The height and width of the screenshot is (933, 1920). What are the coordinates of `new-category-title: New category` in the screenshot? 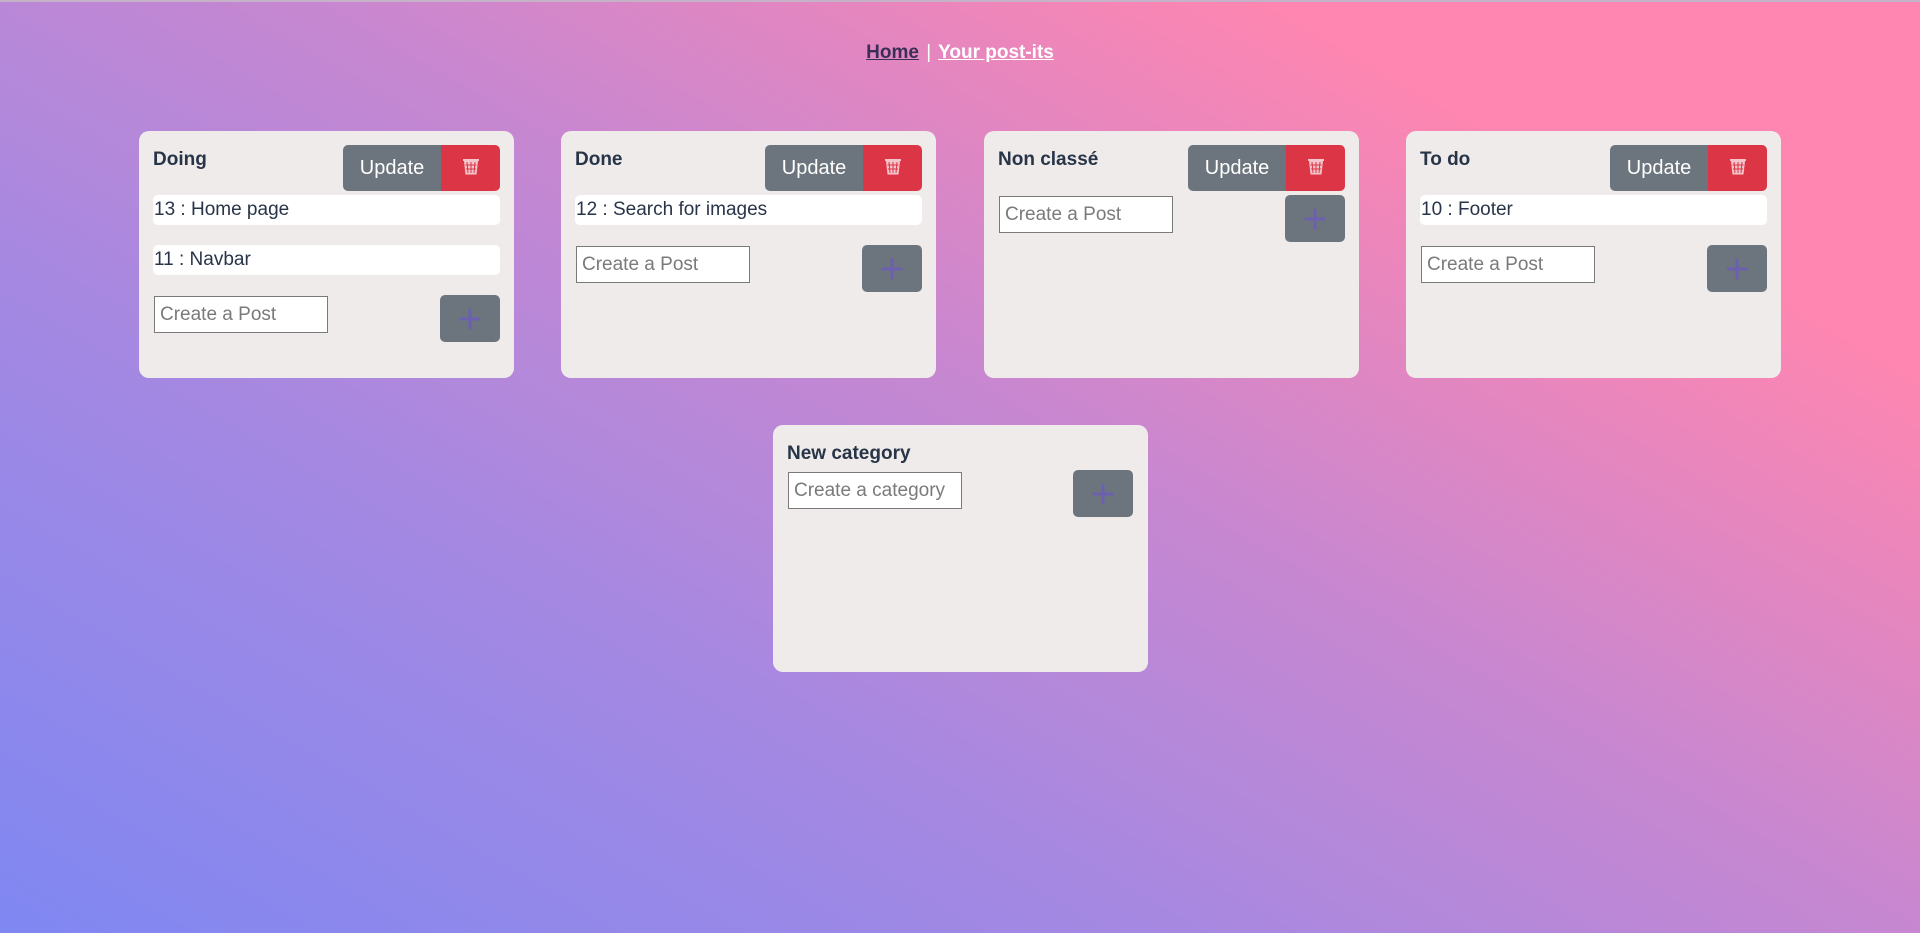 It's located at (849, 453).